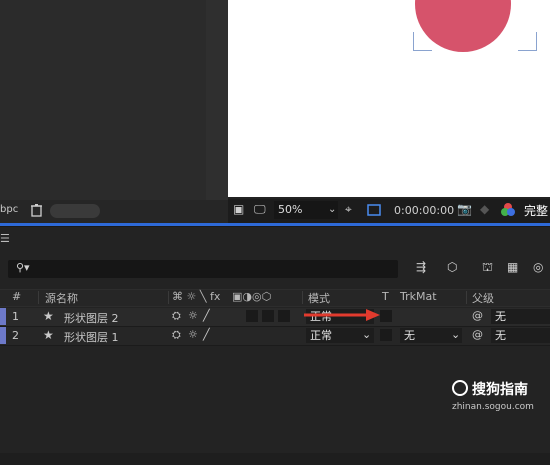  What do you see at coordinates (91, 318) in the screenshot?
I see `layer-name: 形状图层 2` at bounding box center [91, 318].